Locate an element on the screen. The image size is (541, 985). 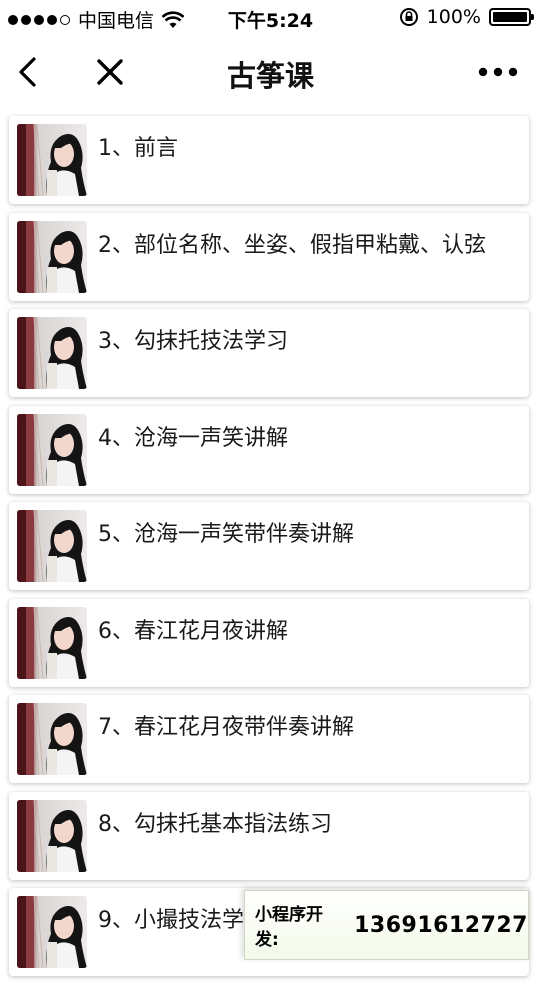
page-title: 古筝课 is located at coordinates (270, 76).